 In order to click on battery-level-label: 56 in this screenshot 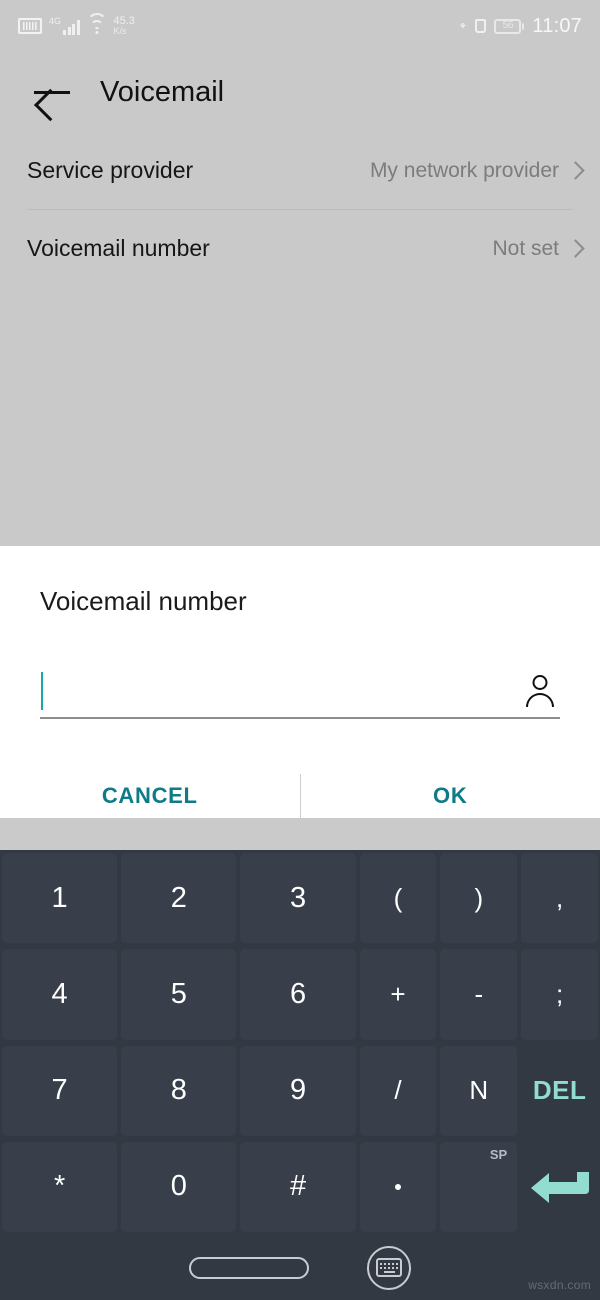, I will do `click(508, 25)`.